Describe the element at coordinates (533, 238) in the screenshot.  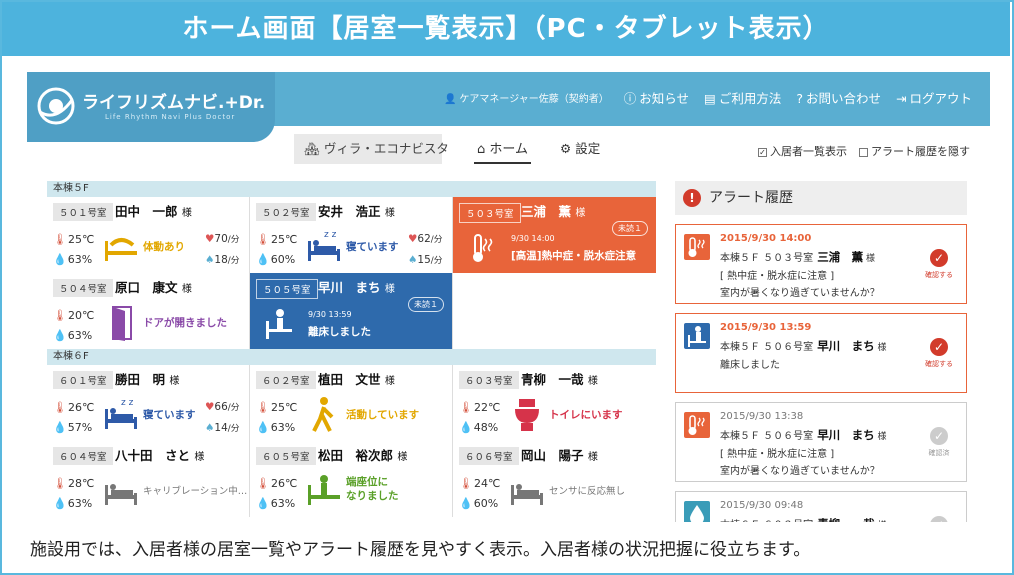
I see `alert-time: 9/30 14:00` at that location.